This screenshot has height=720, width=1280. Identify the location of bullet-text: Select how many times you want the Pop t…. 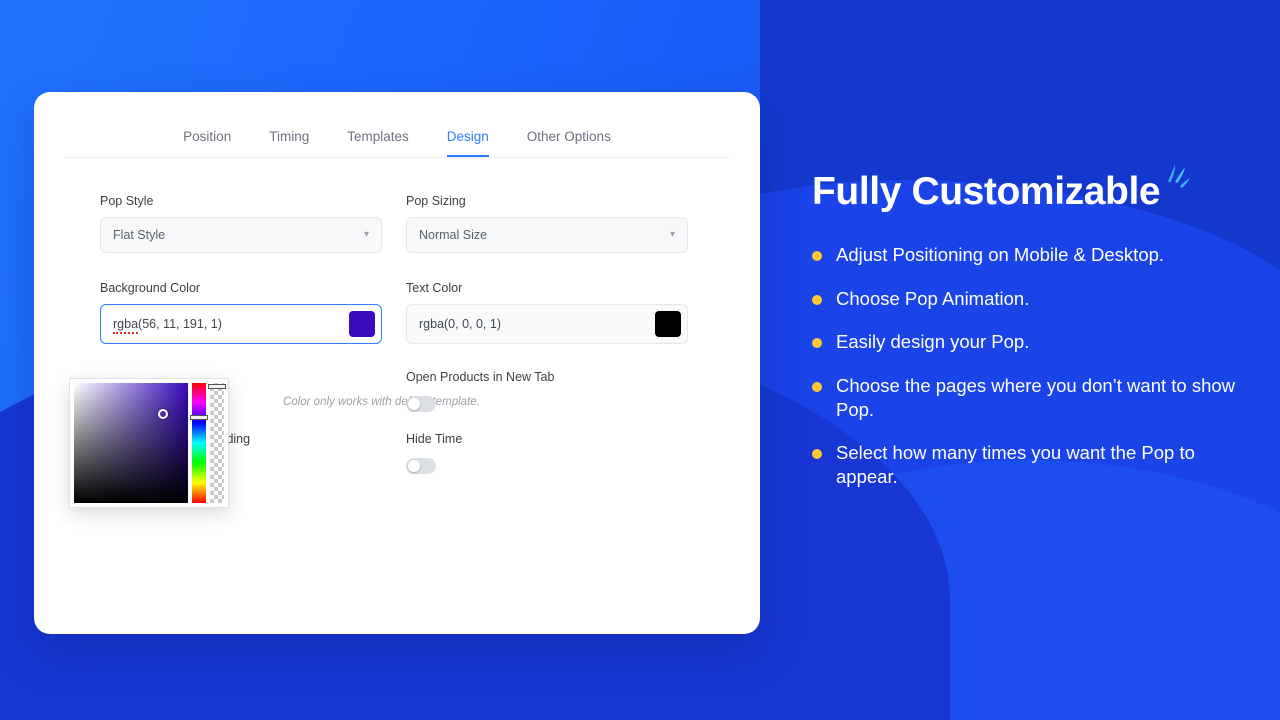
(1015, 464).